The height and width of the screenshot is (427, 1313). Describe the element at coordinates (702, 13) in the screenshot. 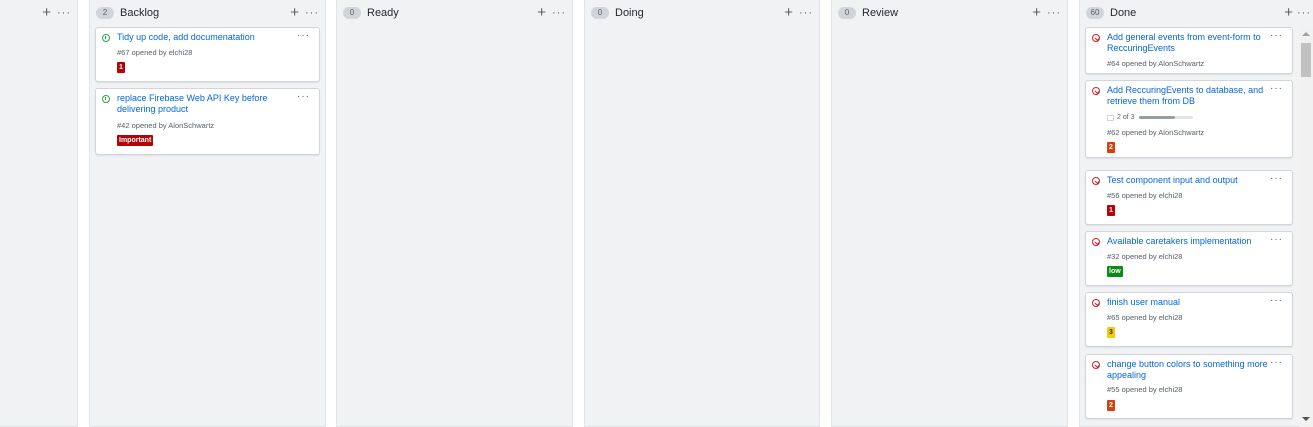

I see `column-header: 0 Doing + ···` at that location.